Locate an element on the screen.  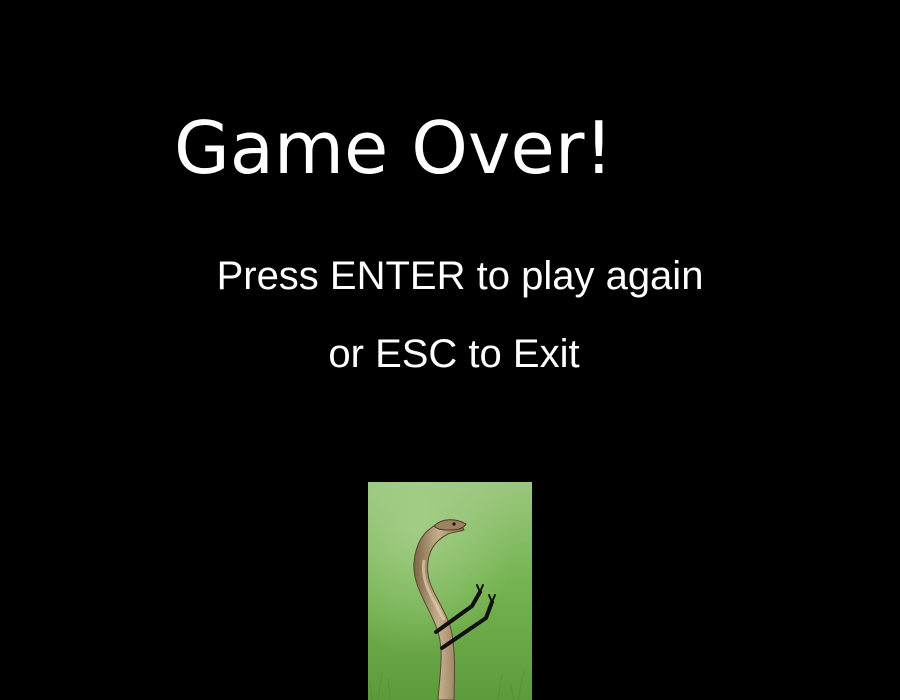
play-again-instruction: Press ENTER to play again is located at coordinates (460, 276).